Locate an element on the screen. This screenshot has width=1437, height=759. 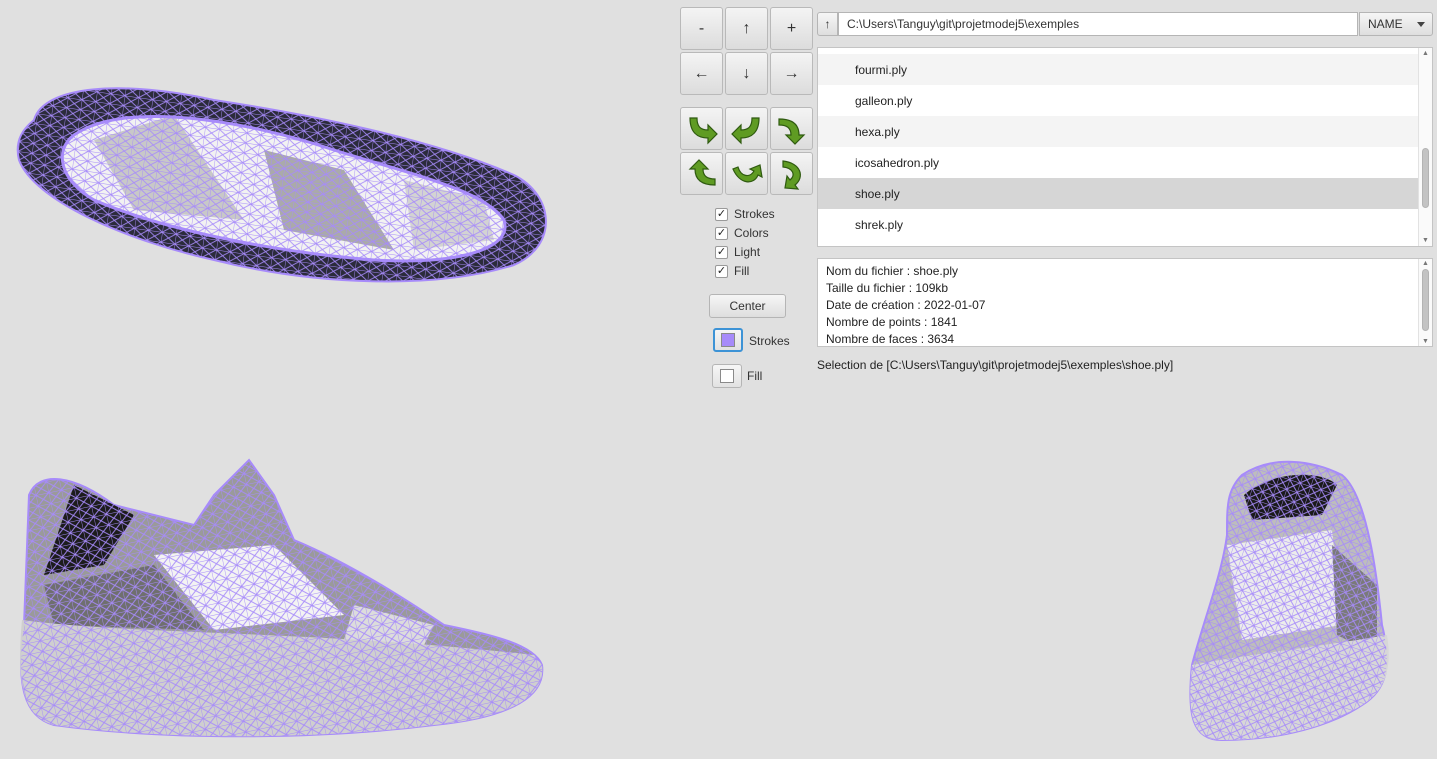
sort-select: NAME is located at coordinates (1396, 24).